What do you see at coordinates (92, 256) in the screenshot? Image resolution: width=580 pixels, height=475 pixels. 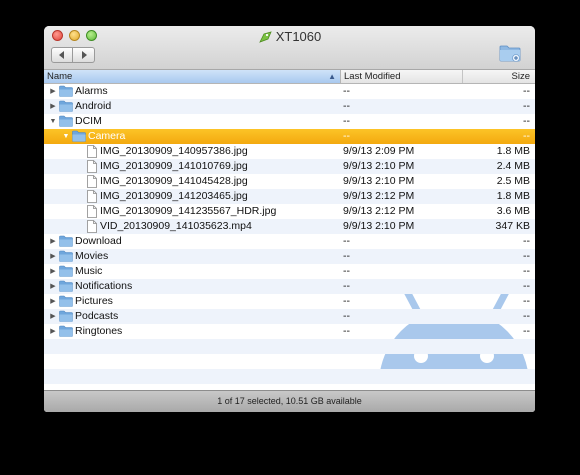 I see `item-name: Movies` at bounding box center [92, 256].